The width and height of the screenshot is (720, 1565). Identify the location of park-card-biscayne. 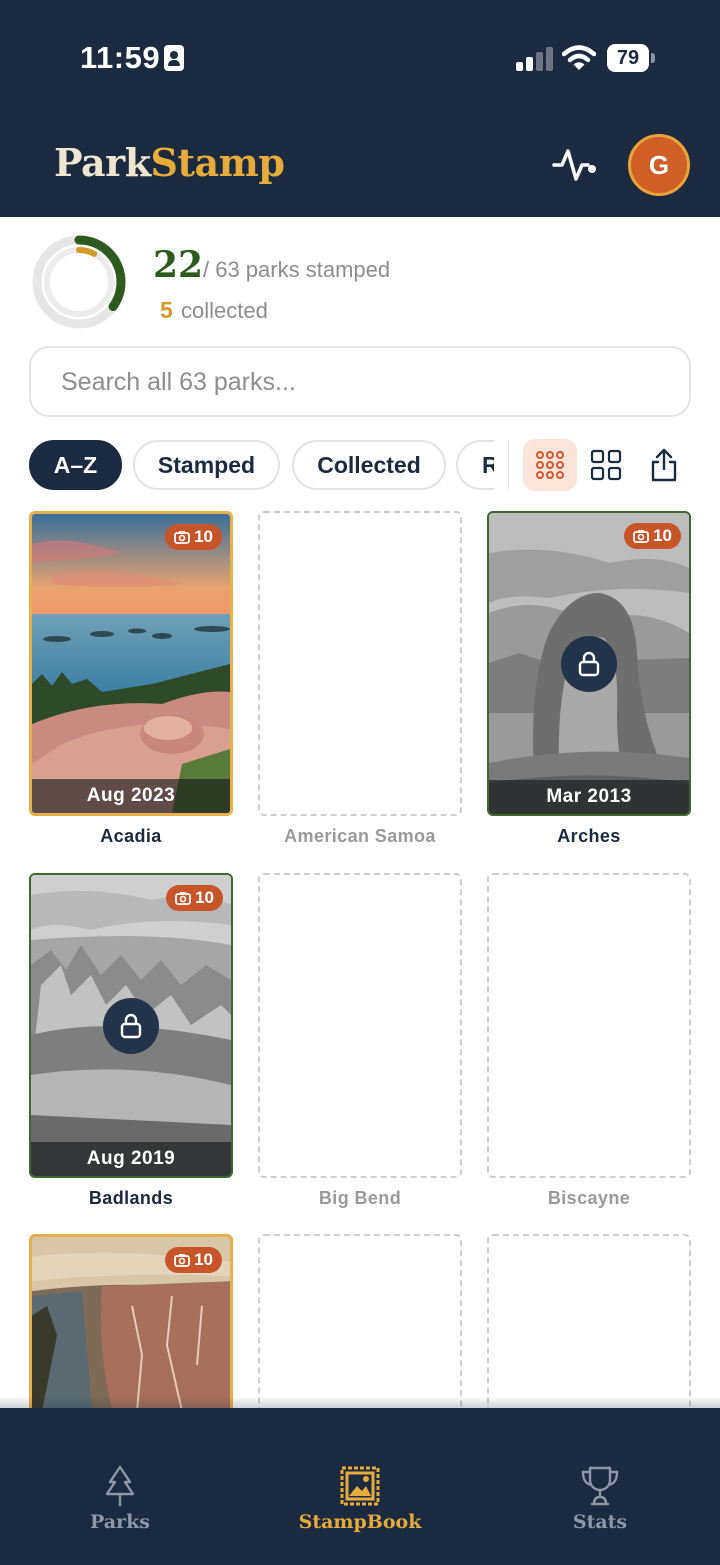
(589, 1025).